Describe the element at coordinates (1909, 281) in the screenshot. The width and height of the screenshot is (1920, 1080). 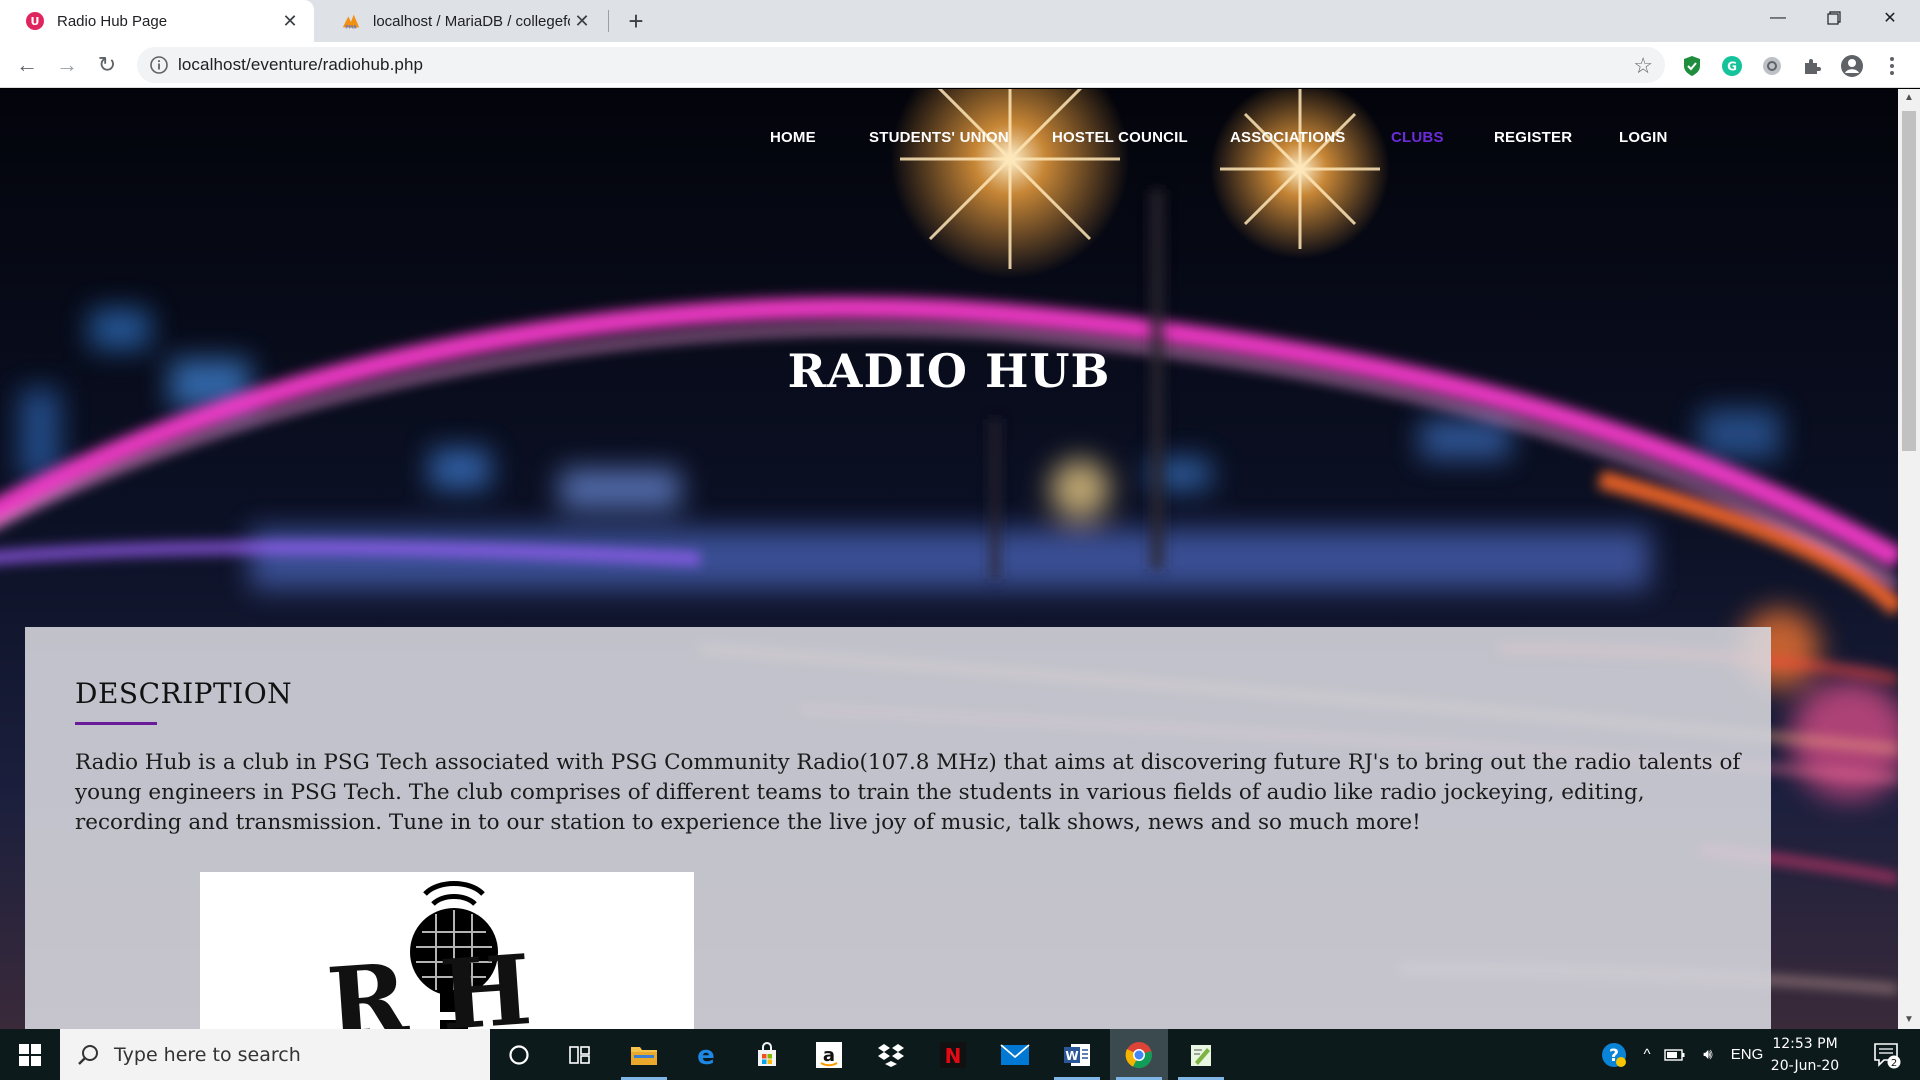
I see `scrollbar-thumb` at that location.